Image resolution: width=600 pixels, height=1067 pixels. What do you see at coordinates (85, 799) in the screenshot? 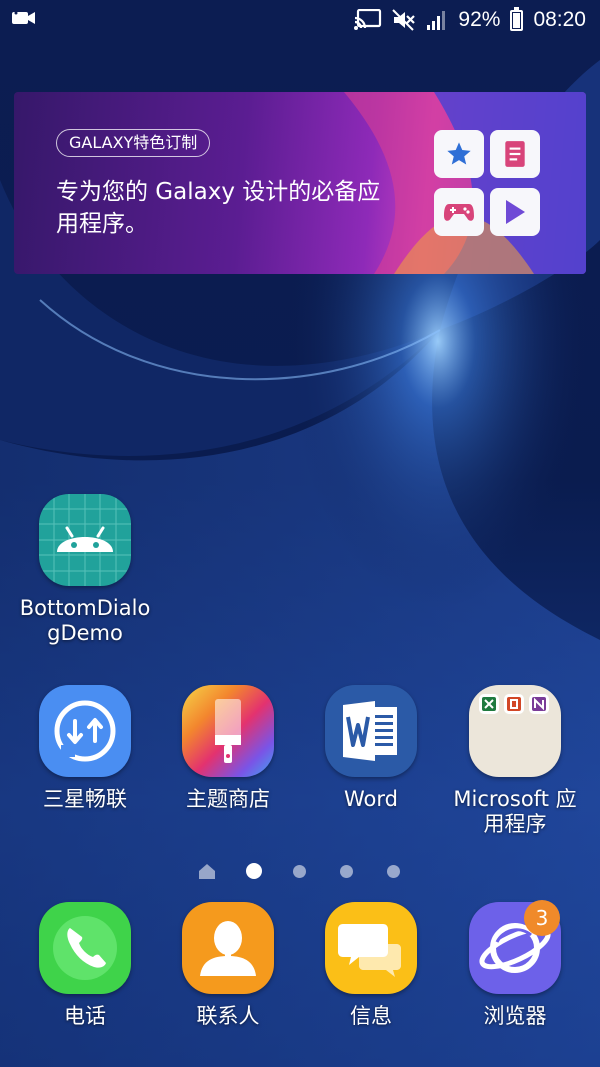
I see `app-label: 三星畅联` at bounding box center [85, 799].